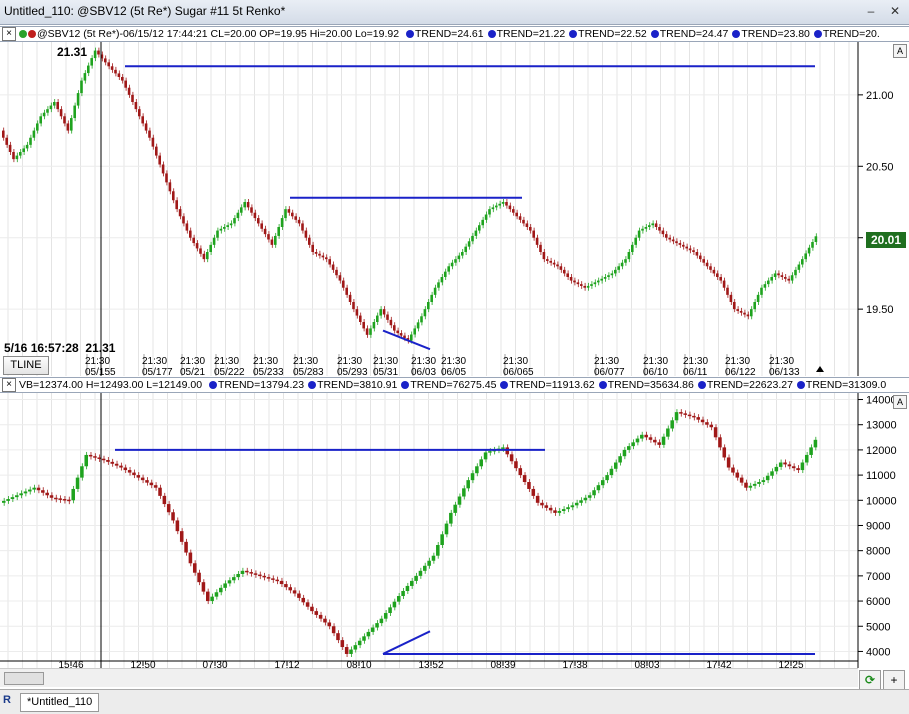 The height and width of the screenshot is (714, 909). I want to click on trend-value: TREND=22623.27, so click(749, 385).